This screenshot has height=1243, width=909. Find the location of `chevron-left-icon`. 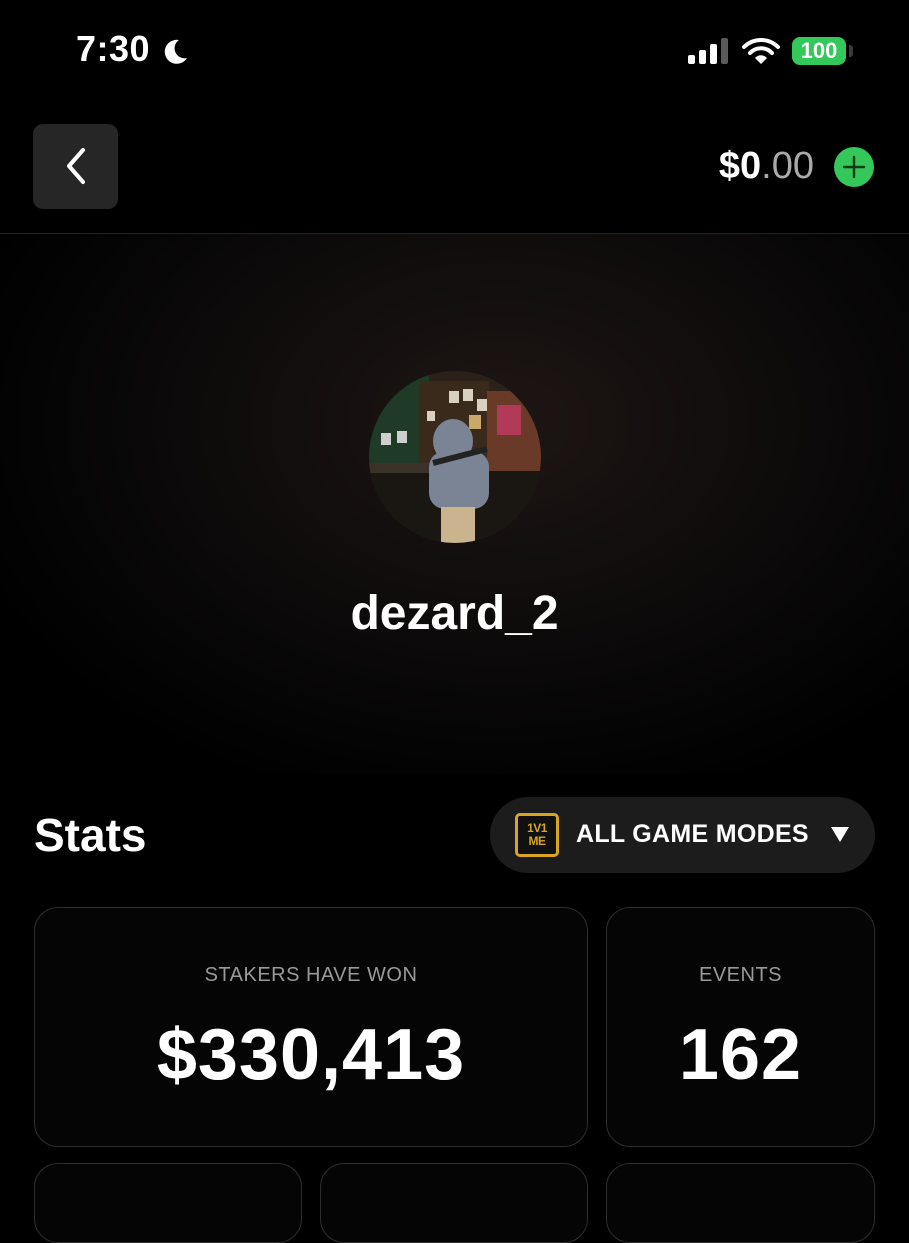

chevron-left-icon is located at coordinates (76, 166).